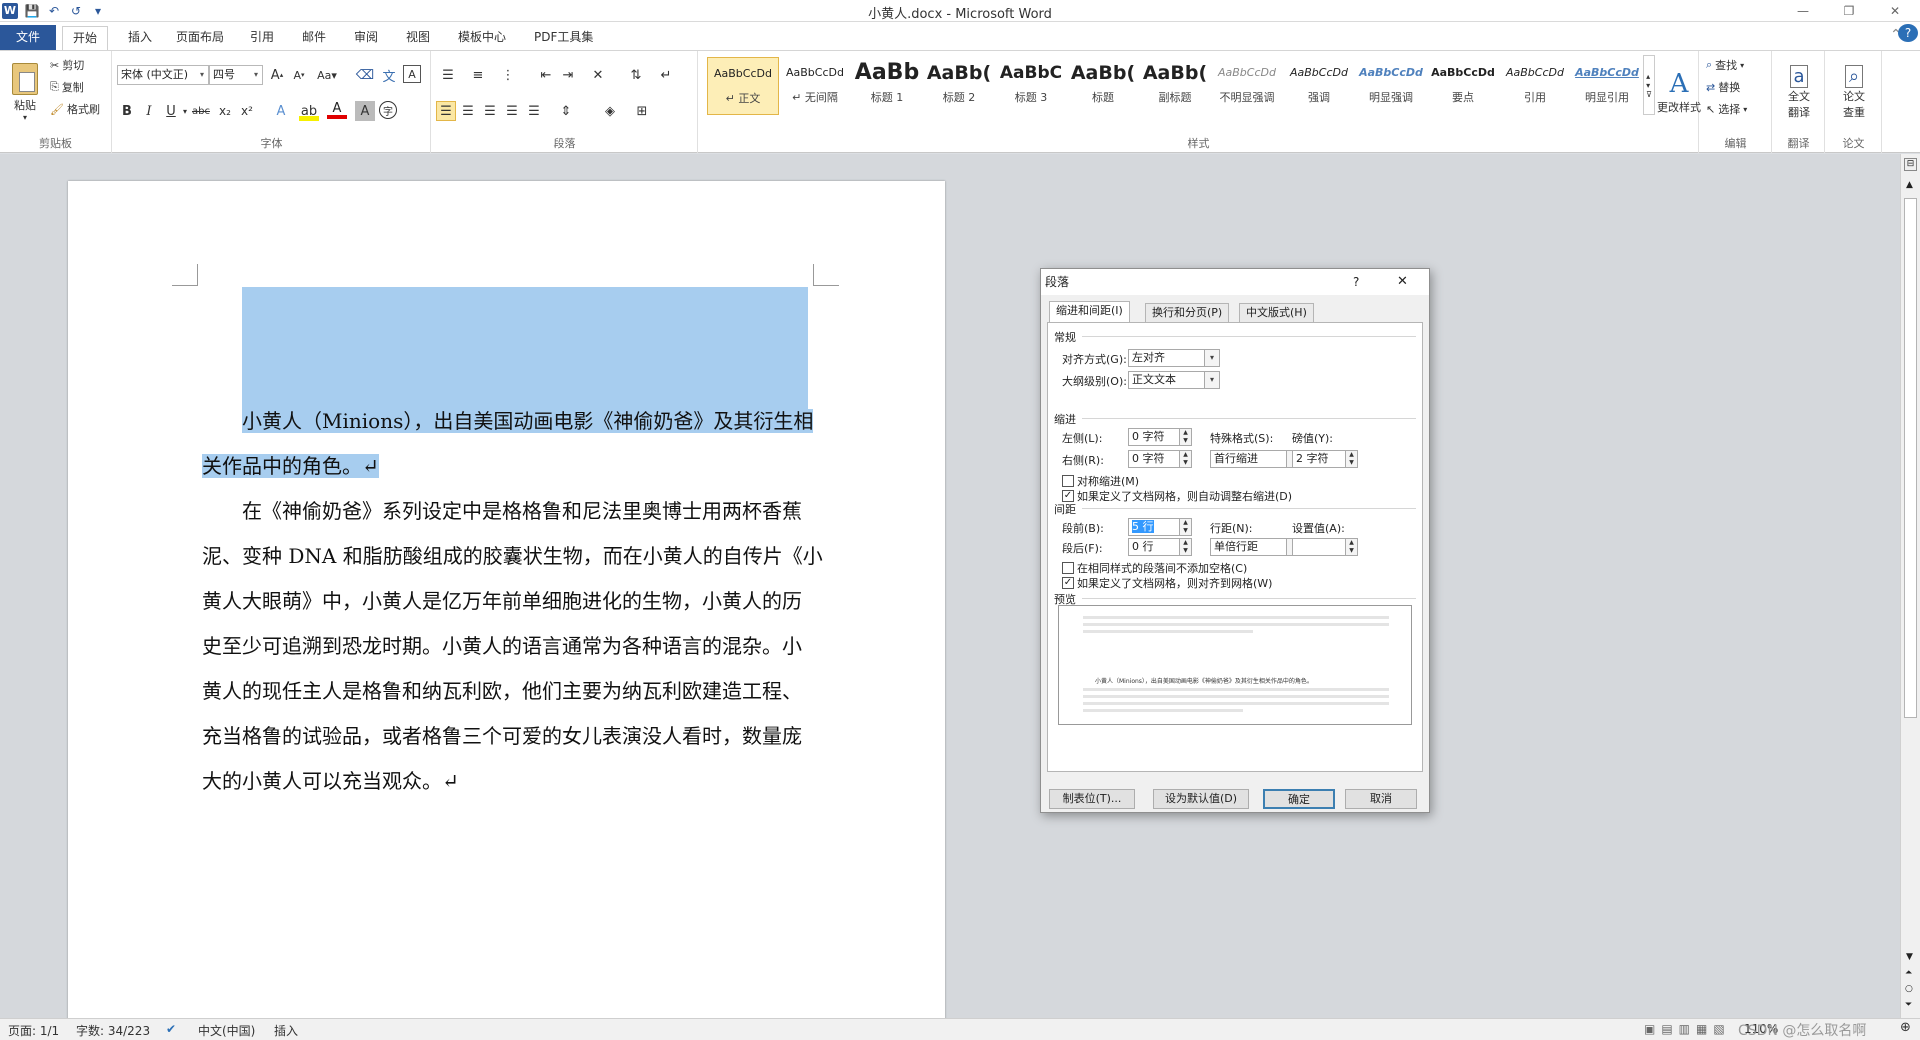 Image resolution: width=1920 pixels, height=1040 pixels. What do you see at coordinates (1089, 312) in the screenshot?
I see `tab-indent-spacing: 缩进和间距(I)` at bounding box center [1089, 312].